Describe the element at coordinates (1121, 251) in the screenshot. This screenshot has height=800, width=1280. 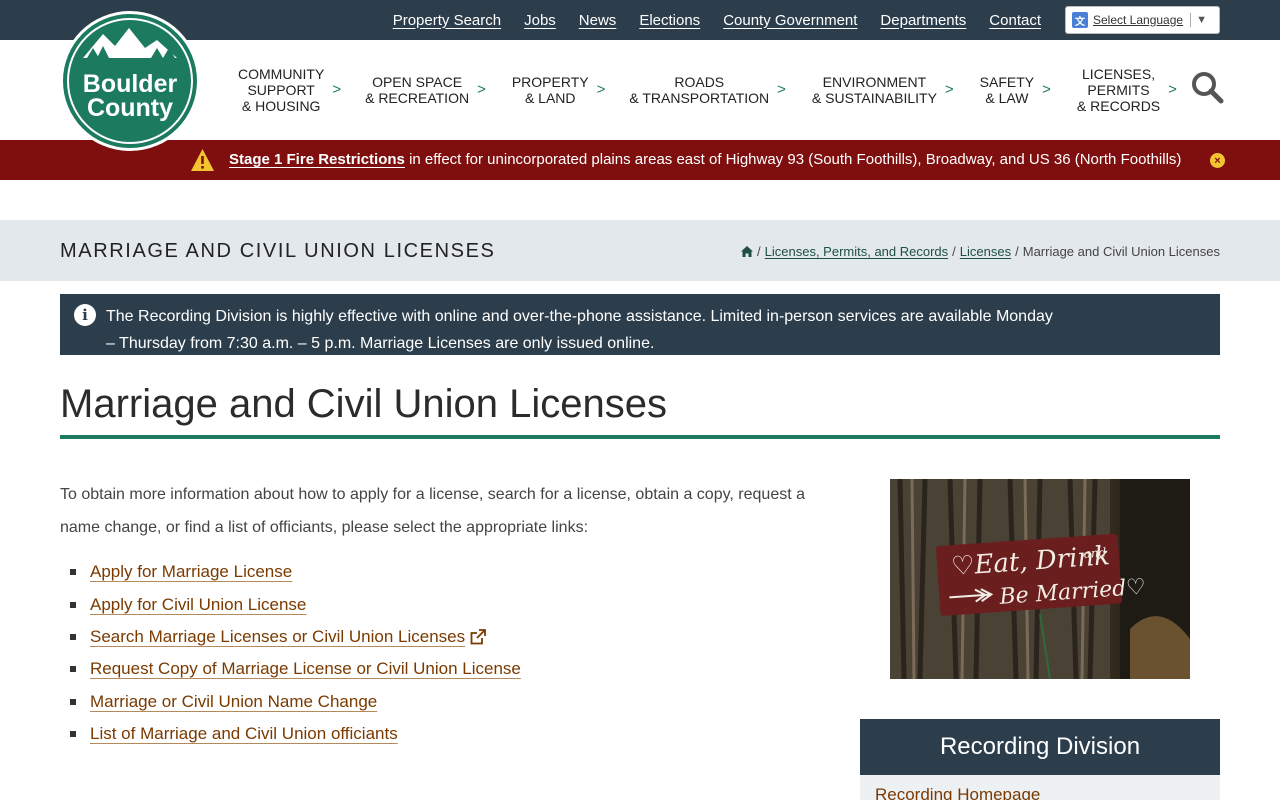
I see `breadcrumb-current: Marriage and Civil Union Licenses` at that location.